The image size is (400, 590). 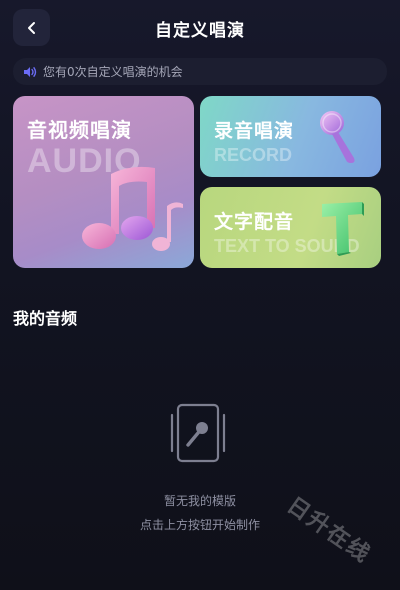 I want to click on empty-state-message: 暂无我的模版, so click(x=199, y=501).